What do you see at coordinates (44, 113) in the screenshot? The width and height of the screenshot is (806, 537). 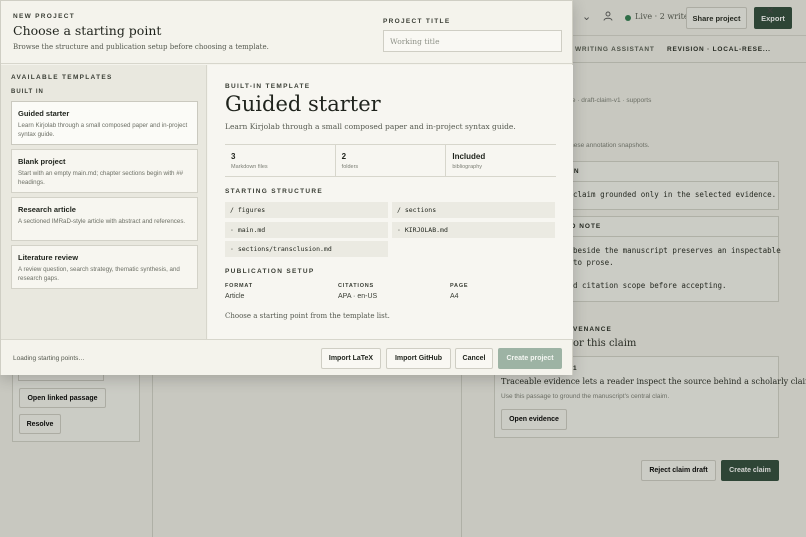 I see `template-name: Guided starter` at bounding box center [44, 113].